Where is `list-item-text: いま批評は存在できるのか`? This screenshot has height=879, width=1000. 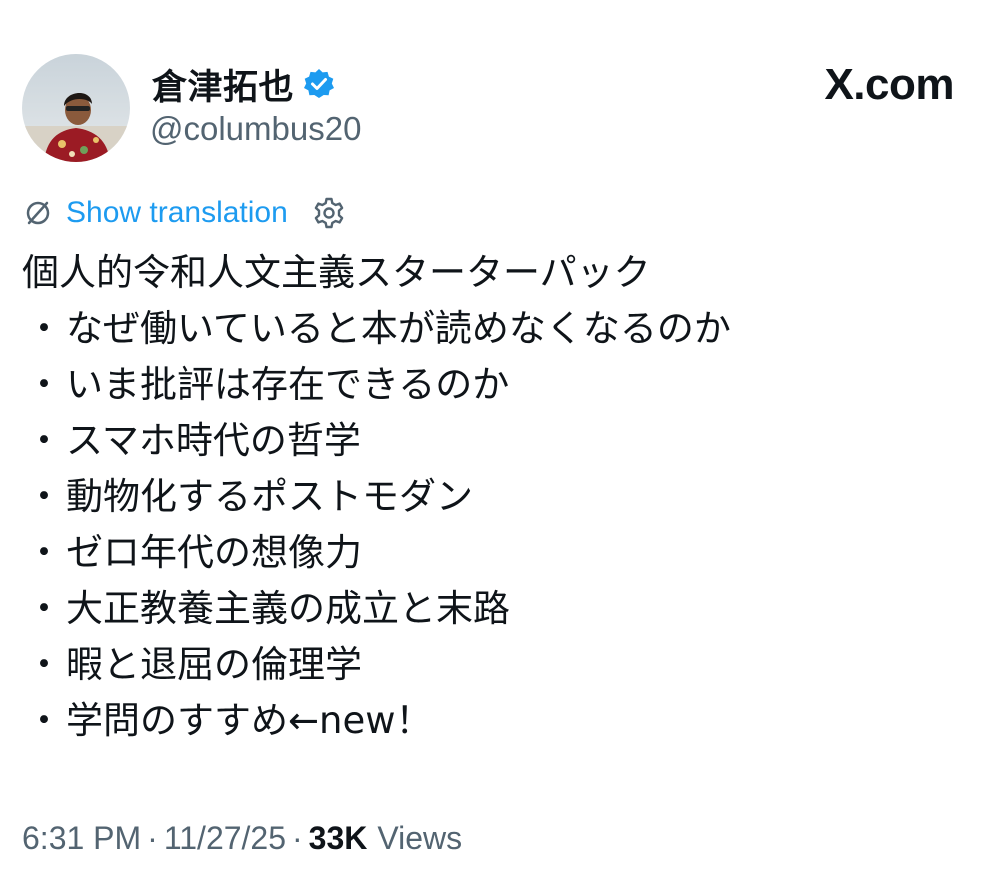
list-item-text: いま批評は存在できるのか is located at coordinates (288, 384).